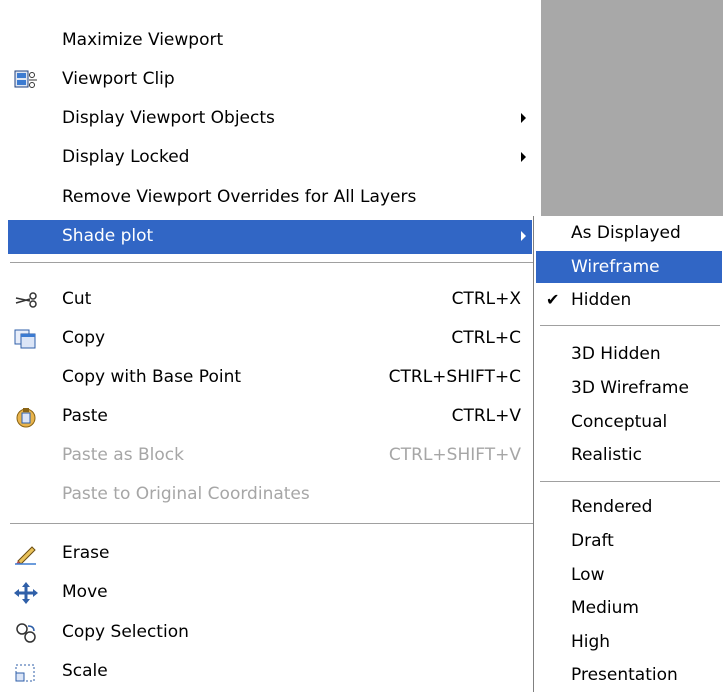  Describe the element at coordinates (612, 507) in the screenshot. I see `submenu-item-label: Rendered` at that location.